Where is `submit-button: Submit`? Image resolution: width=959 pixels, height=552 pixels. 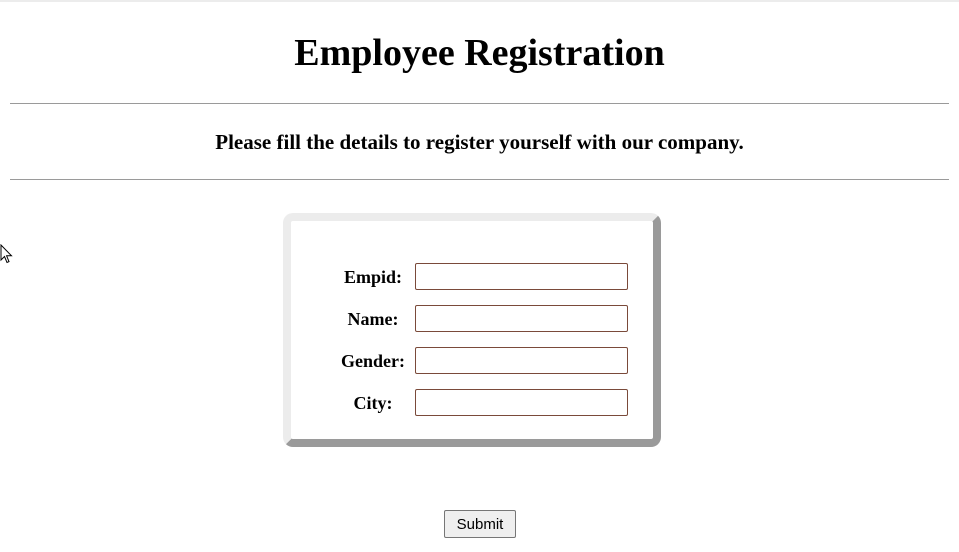
submit-button: Submit is located at coordinates (480, 524).